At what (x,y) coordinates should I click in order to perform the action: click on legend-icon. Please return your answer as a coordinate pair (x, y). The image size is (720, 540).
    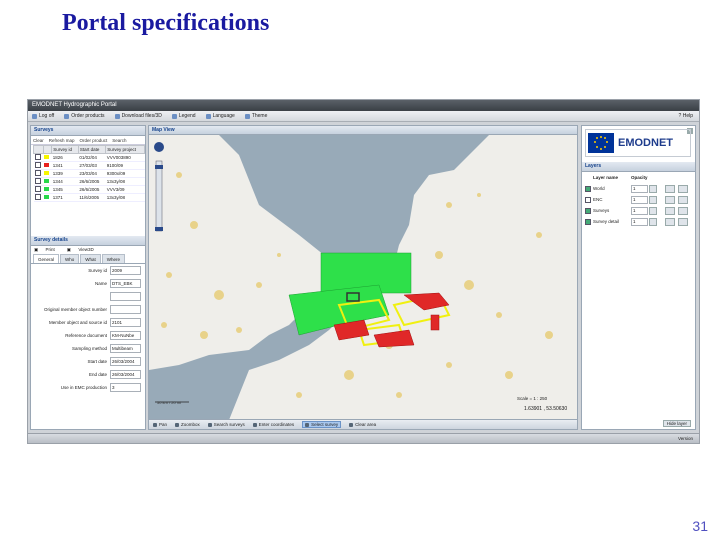
    Looking at the image, I should click on (174, 116).